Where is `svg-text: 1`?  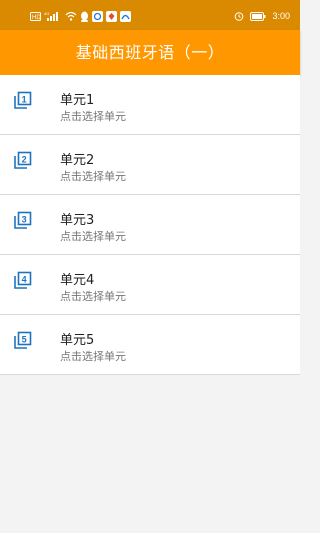
svg-text: 1 is located at coordinates (24, 99).